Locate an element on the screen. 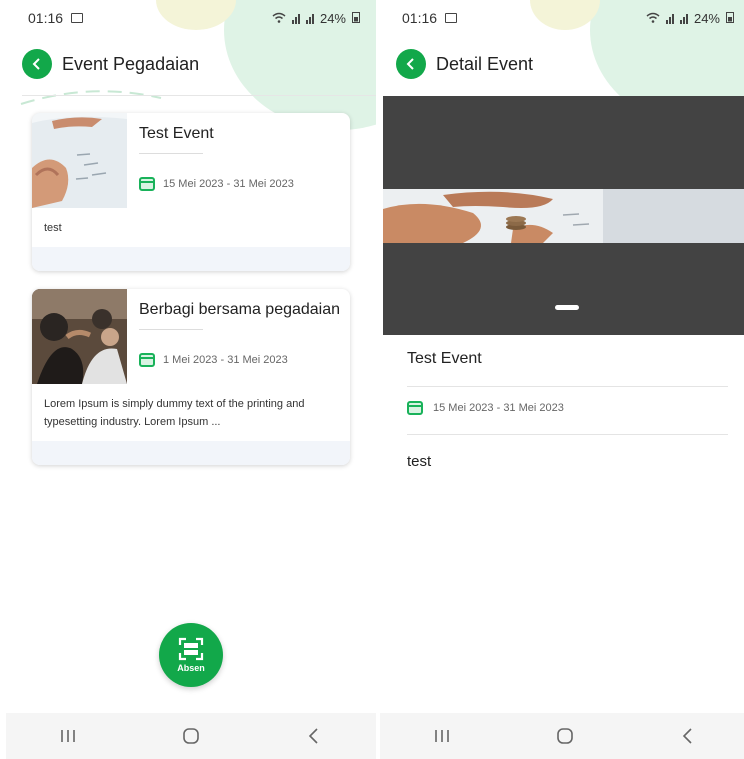  header-divider is located at coordinates (199, 95).